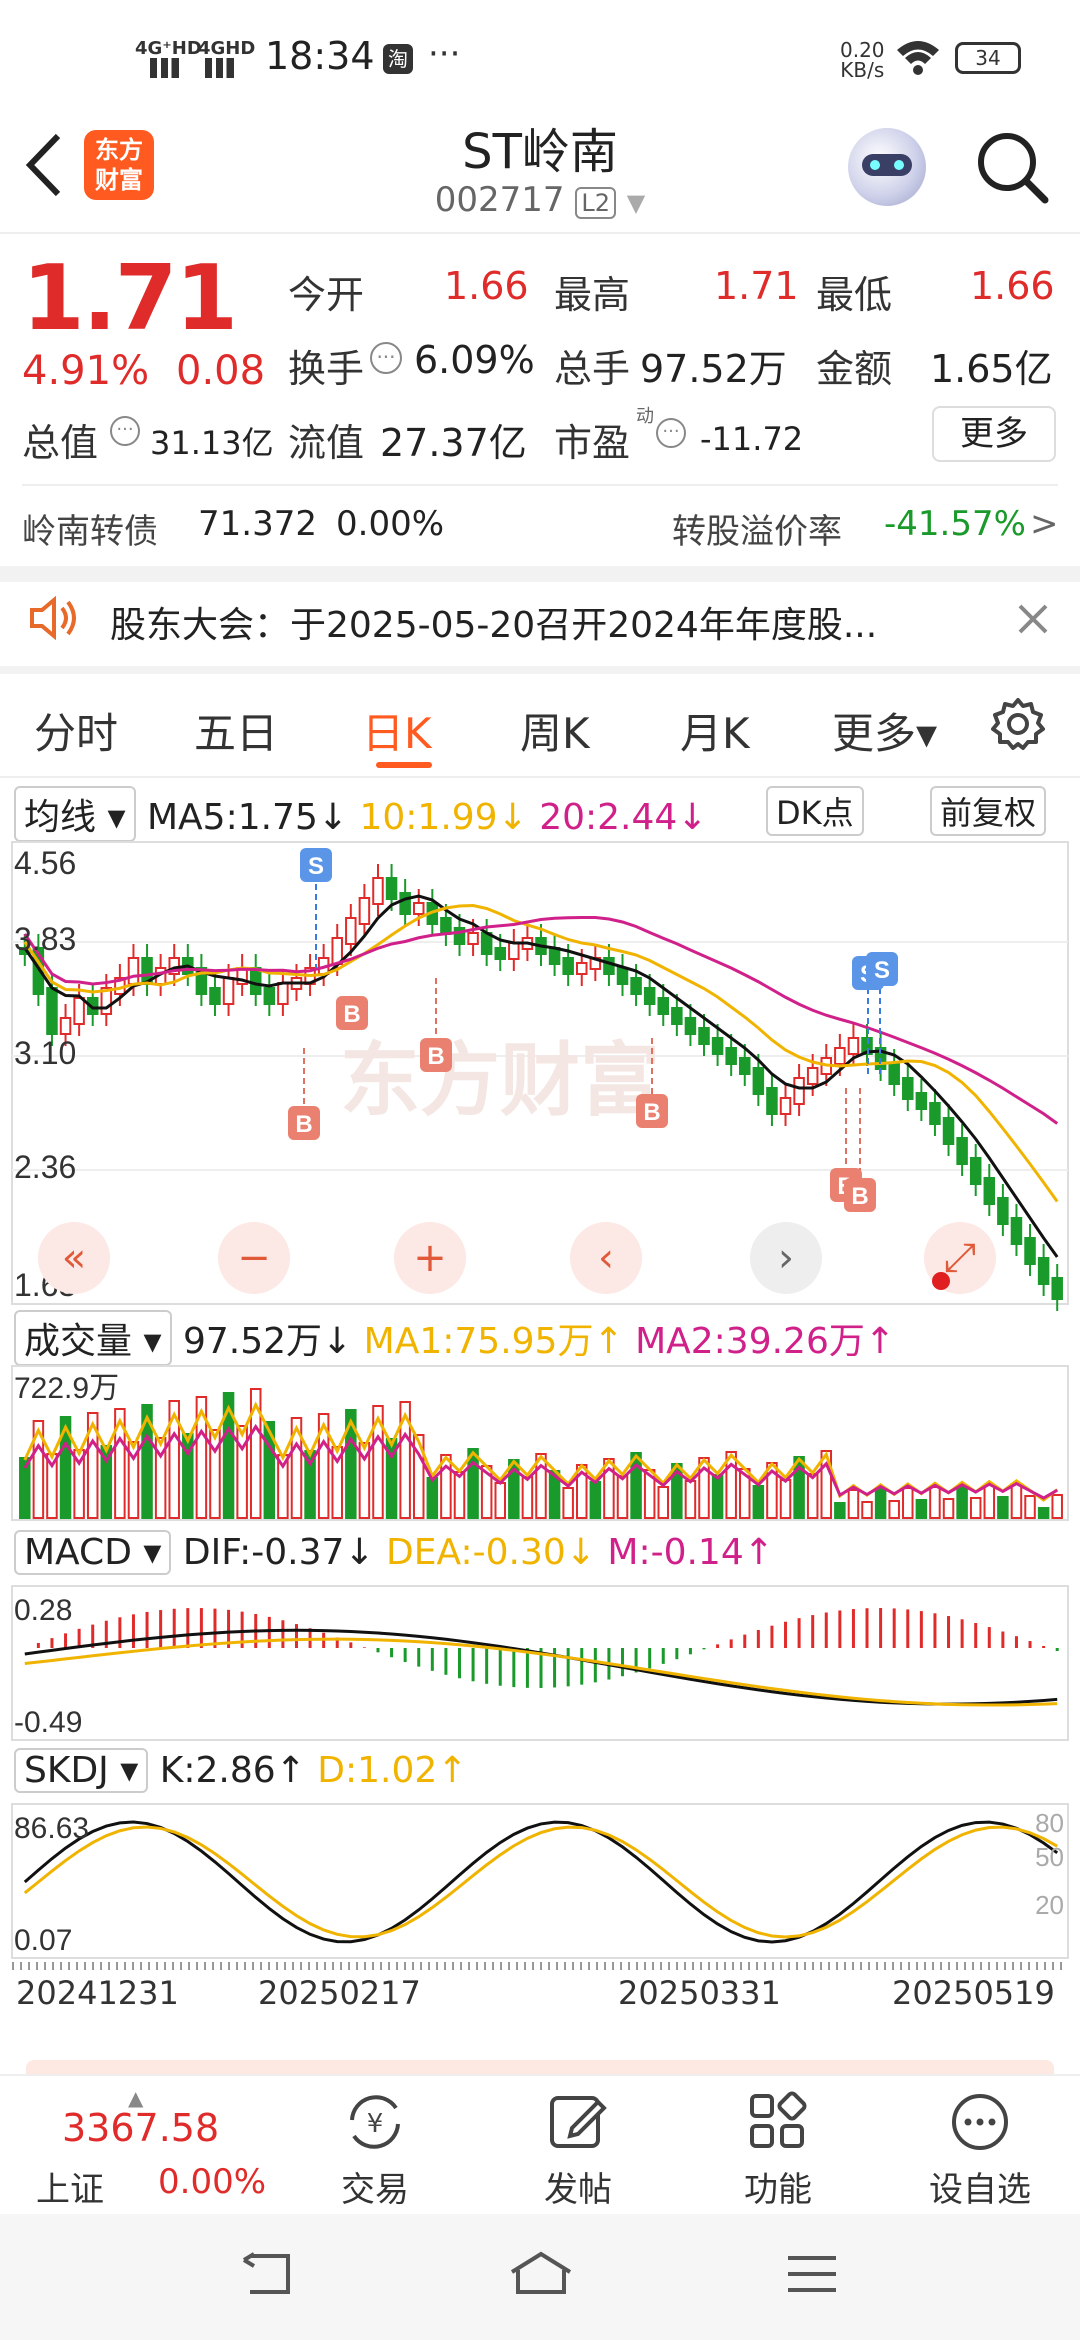  What do you see at coordinates (1018, 726) in the screenshot?
I see `settings-gear-icon` at bounding box center [1018, 726].